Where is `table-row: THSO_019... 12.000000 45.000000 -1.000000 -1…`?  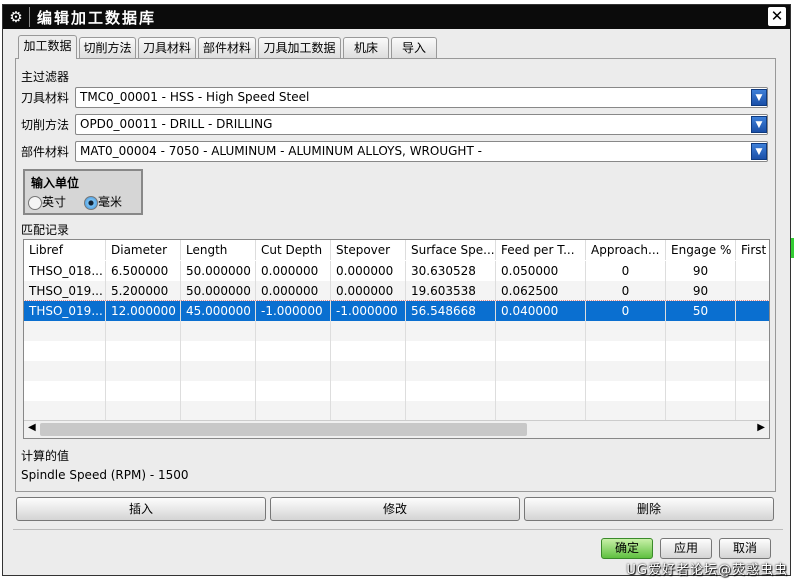 table-row: THSO_019... 12.000000 45.000000 -1.000000 -1… is located at coordinates (396, 311).